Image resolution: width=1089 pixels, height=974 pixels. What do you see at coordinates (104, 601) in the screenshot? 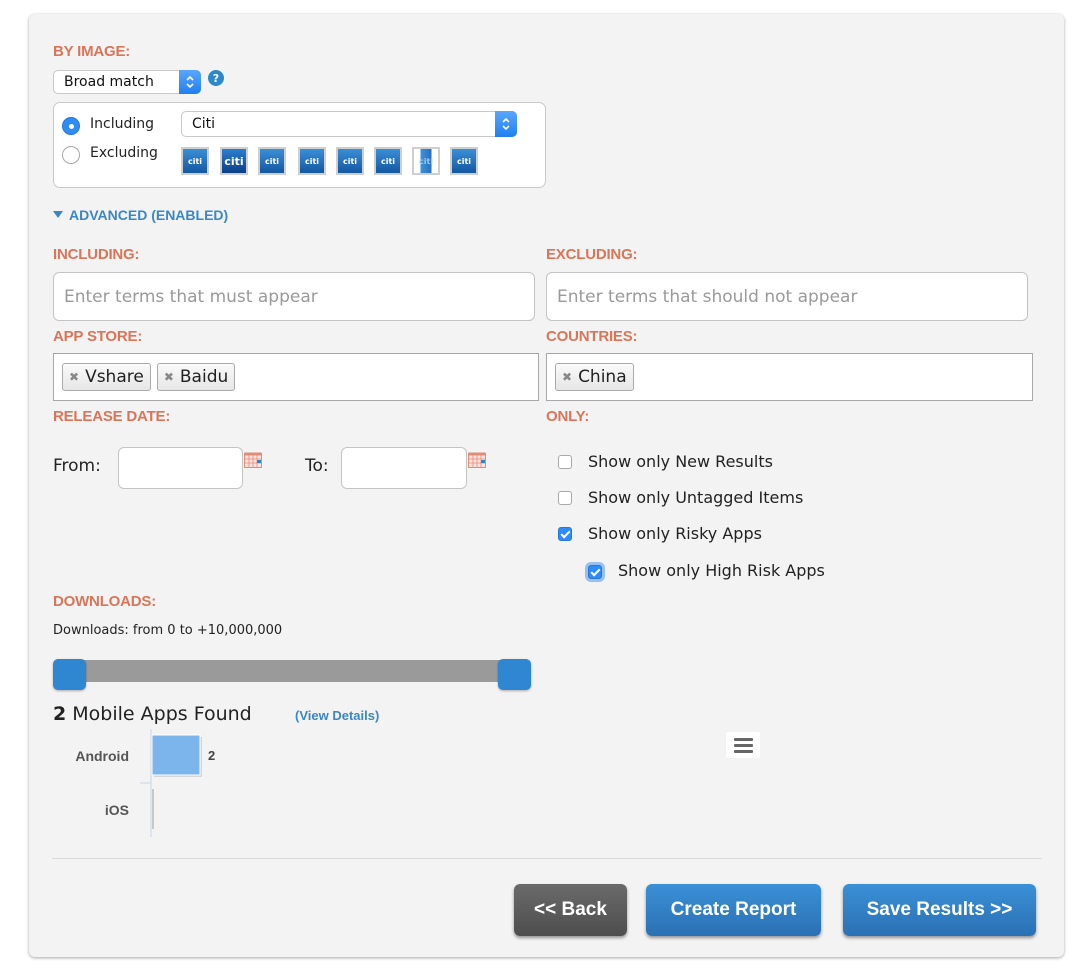
I see `downloads-label: DOWNLOADS:` at bounding box center [104, 601].